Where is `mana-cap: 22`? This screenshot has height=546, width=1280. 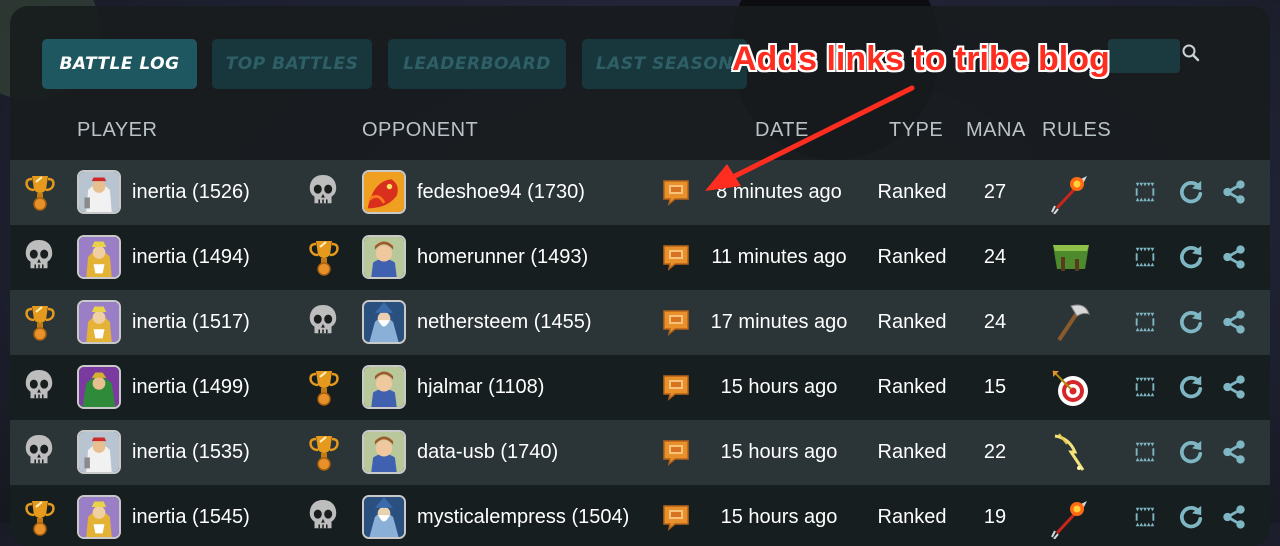
mana-cap: 22 is located at coordinates (995, 452).